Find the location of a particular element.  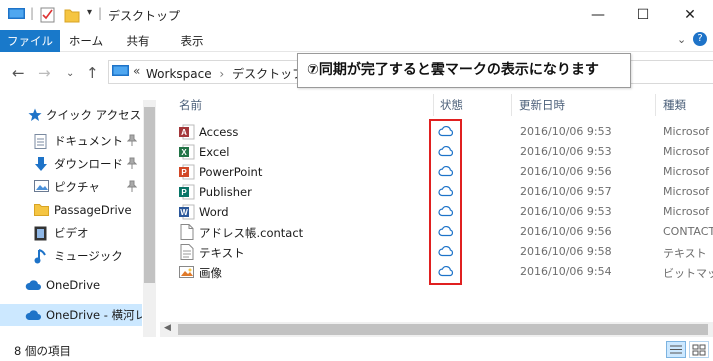

nav-quick-access: クイック アクセス is located at coordinates (71, 115).